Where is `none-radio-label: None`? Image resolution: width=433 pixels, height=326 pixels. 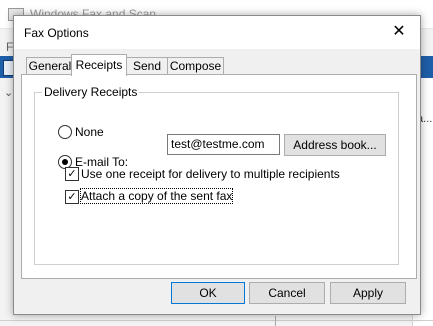
none-radio-label: None is located at coordinates (89, 132).